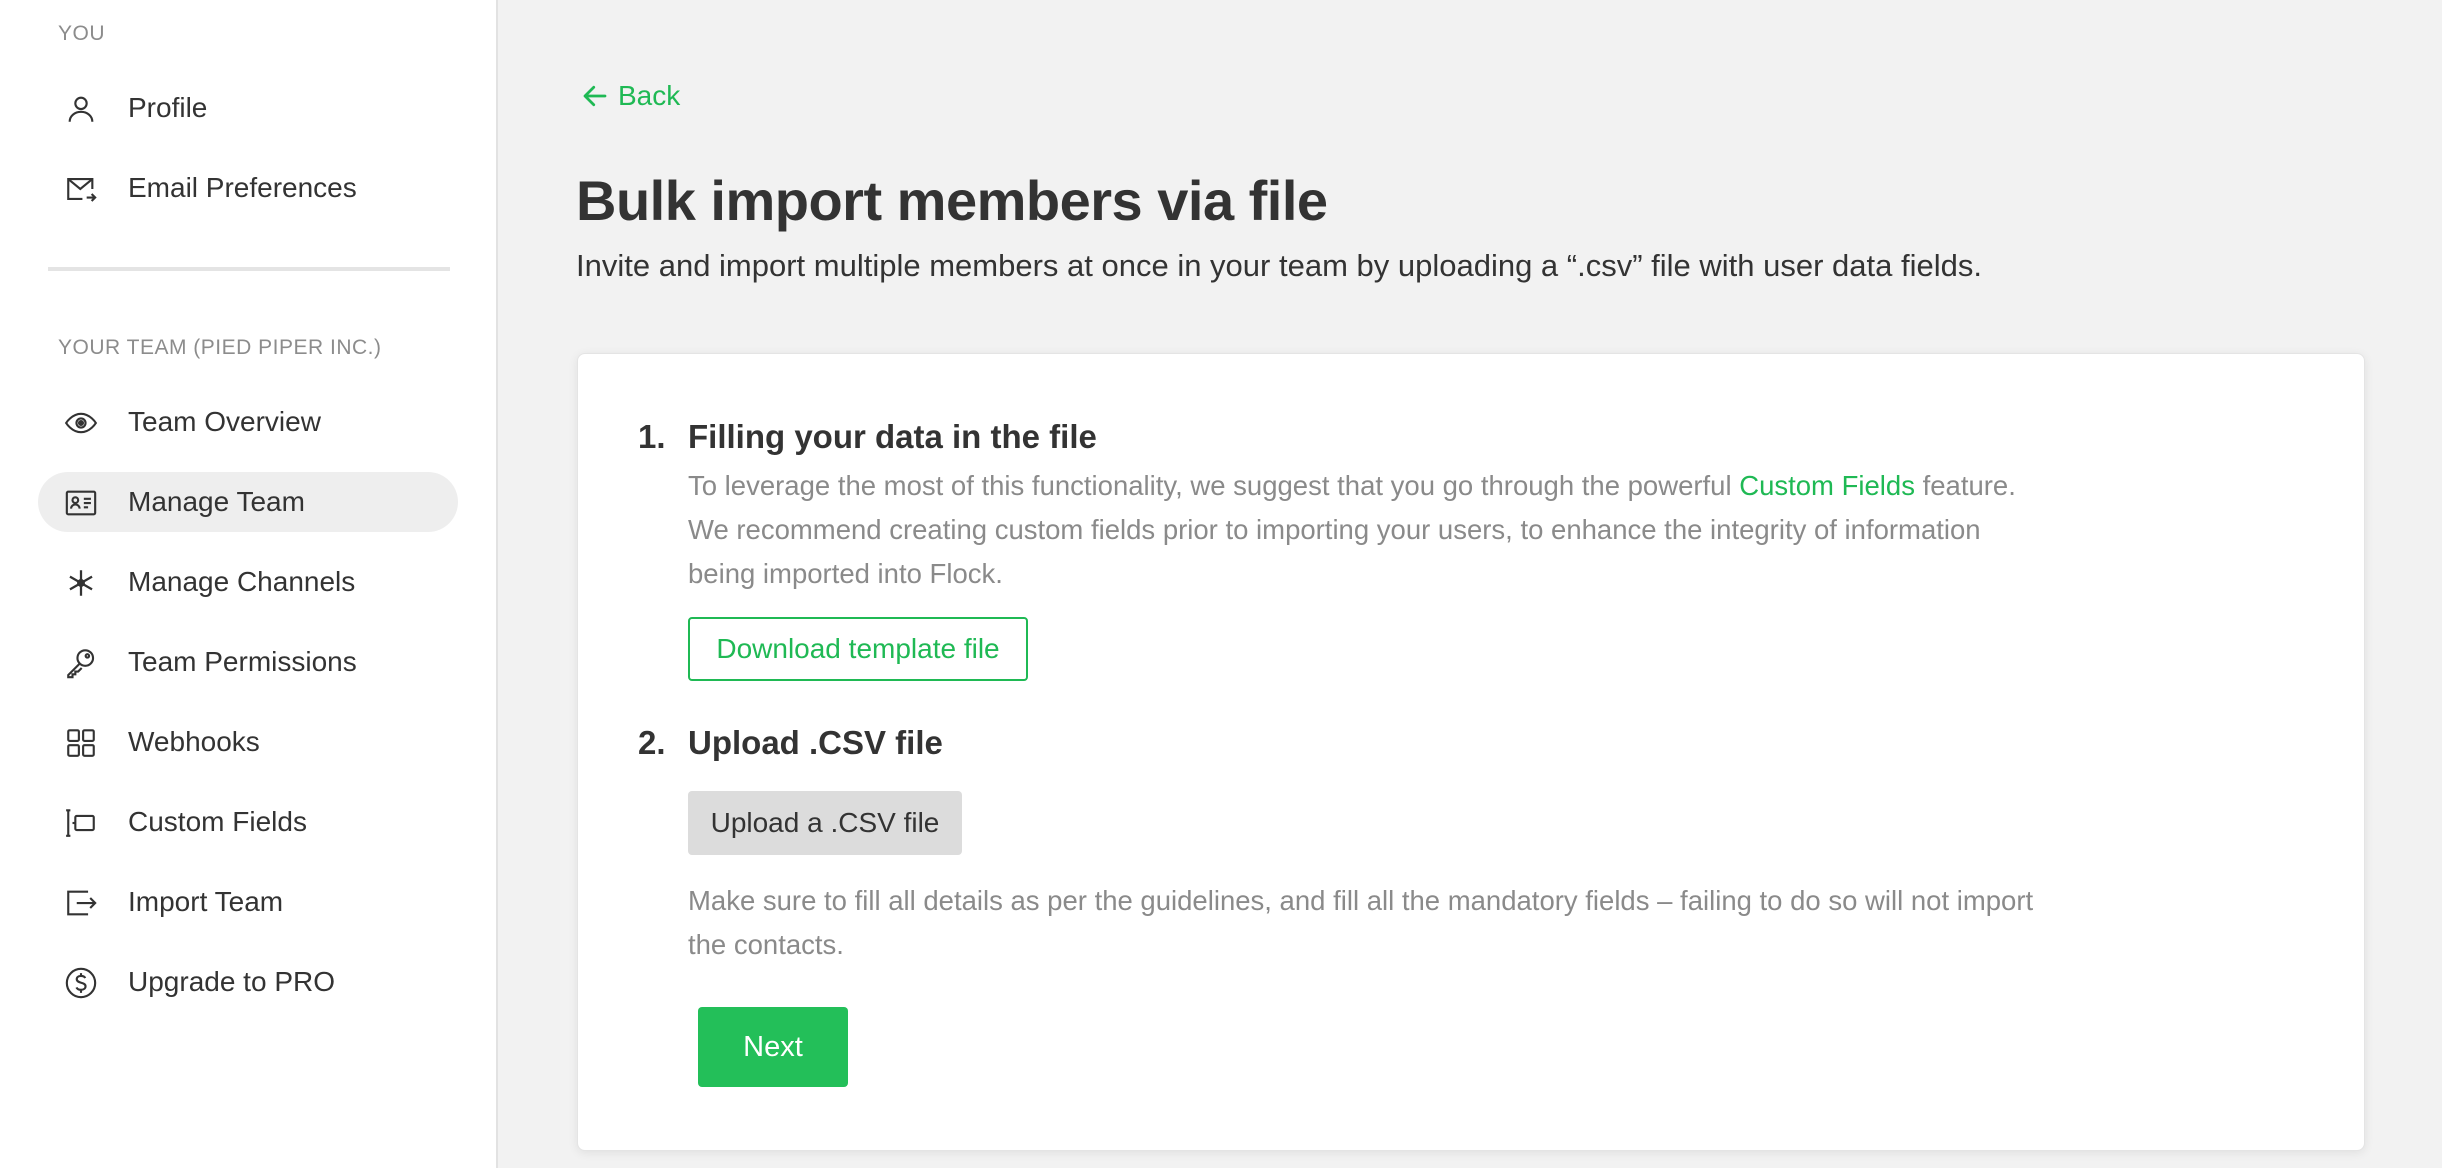 This screenshot has width=2442, height=1168. What do you see at coordinates (224, 421) in the screenshot?
I see `sidebar-item-label: Team Overview` at bounding box center [224, 421].